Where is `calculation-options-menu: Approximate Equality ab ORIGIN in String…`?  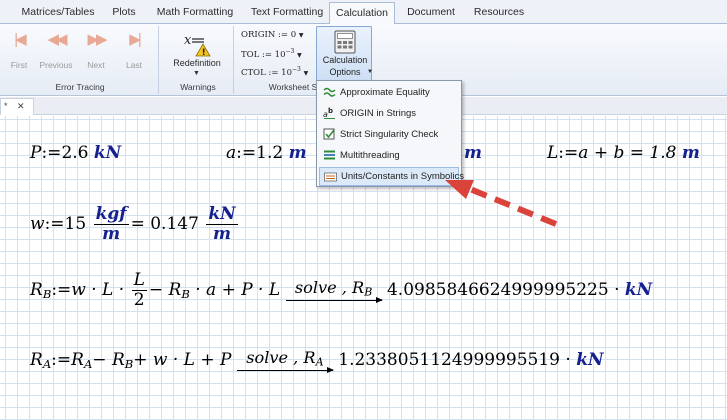
calculation-options-menu: Approximate Equality ab ORIGIN in String… is located at coordinates (390, 133).